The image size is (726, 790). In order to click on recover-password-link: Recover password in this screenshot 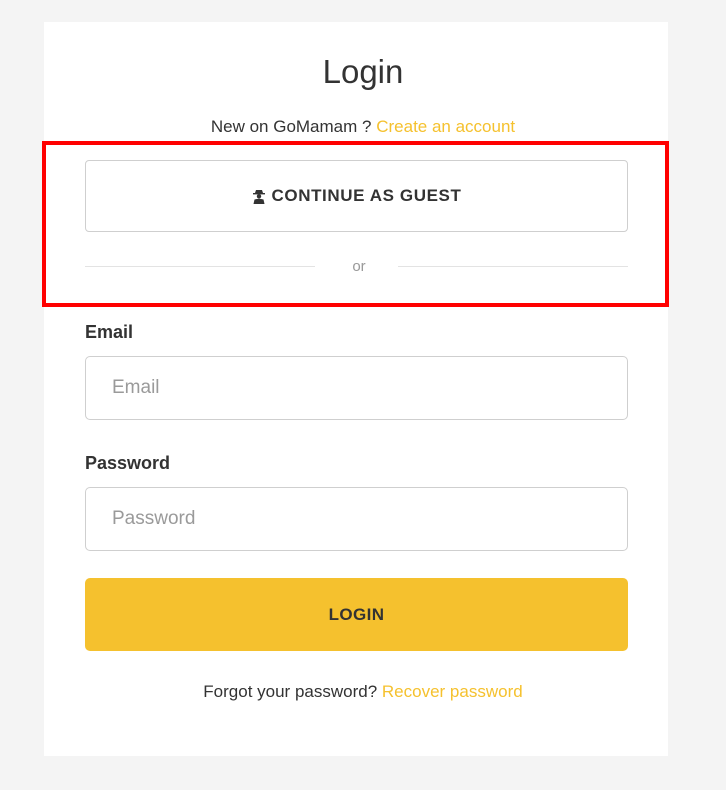, I will do `click(452, 691)`.